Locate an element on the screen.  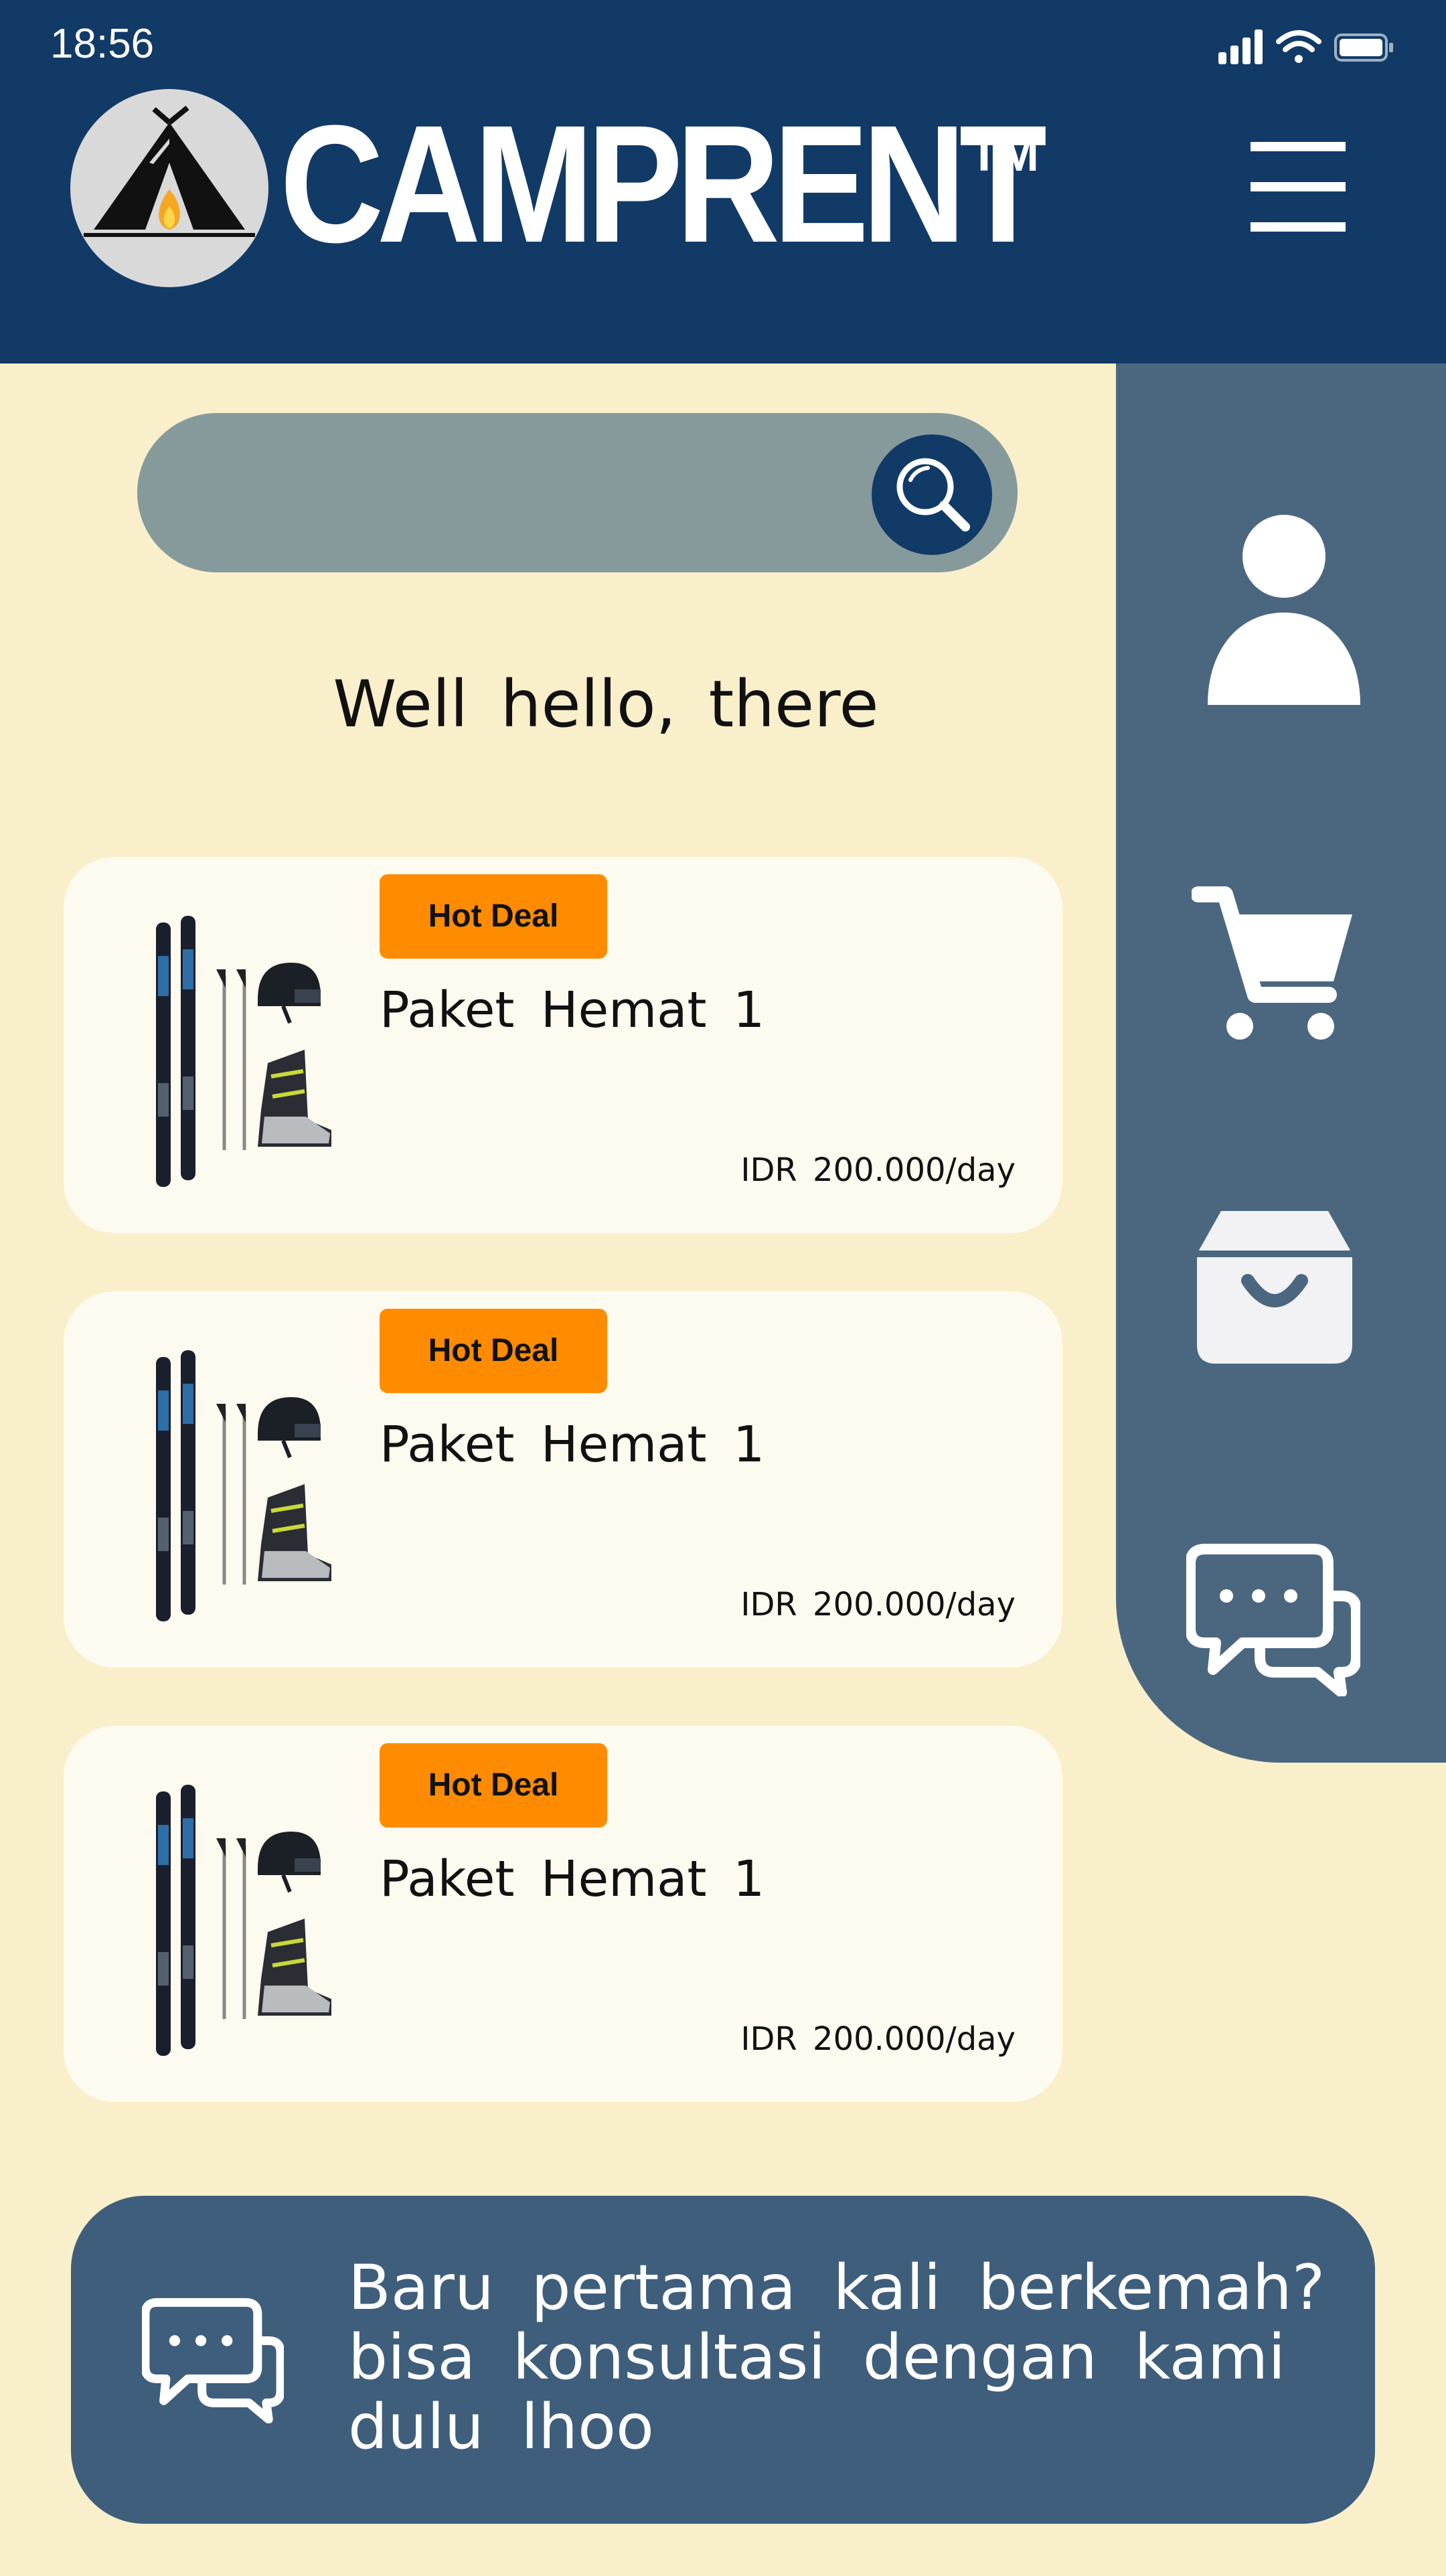
menu-button is located at coordinates (1298, 187).